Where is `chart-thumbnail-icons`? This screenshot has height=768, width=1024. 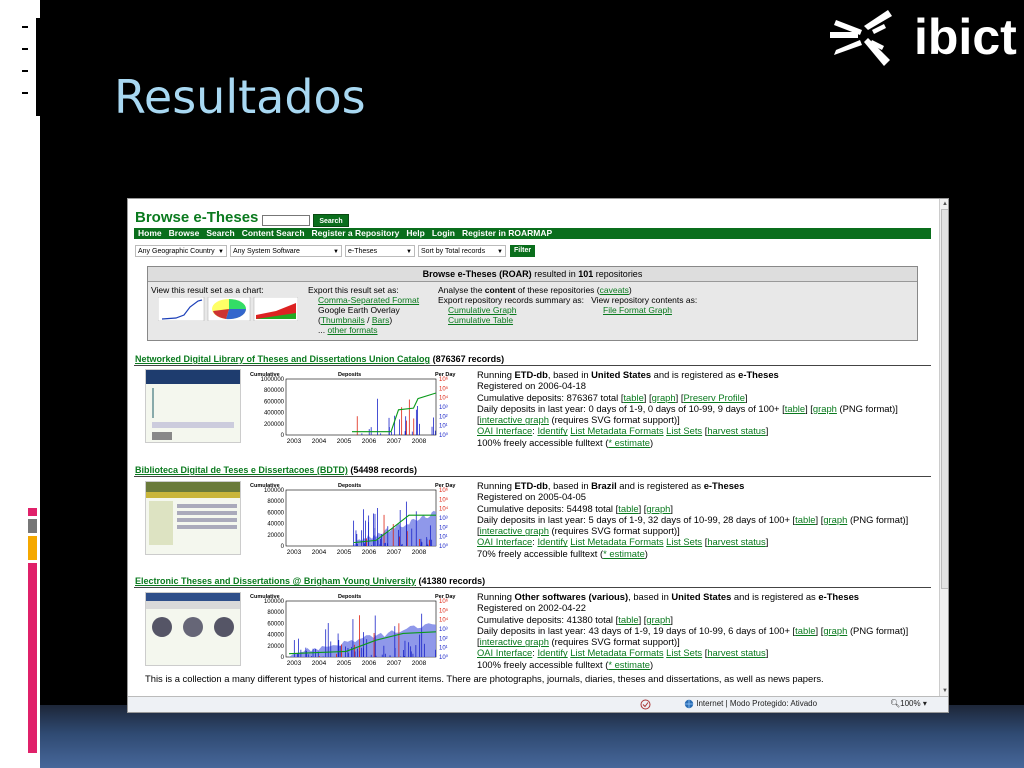
chart-thumbnail-icons is located at coordinates (228, 309).